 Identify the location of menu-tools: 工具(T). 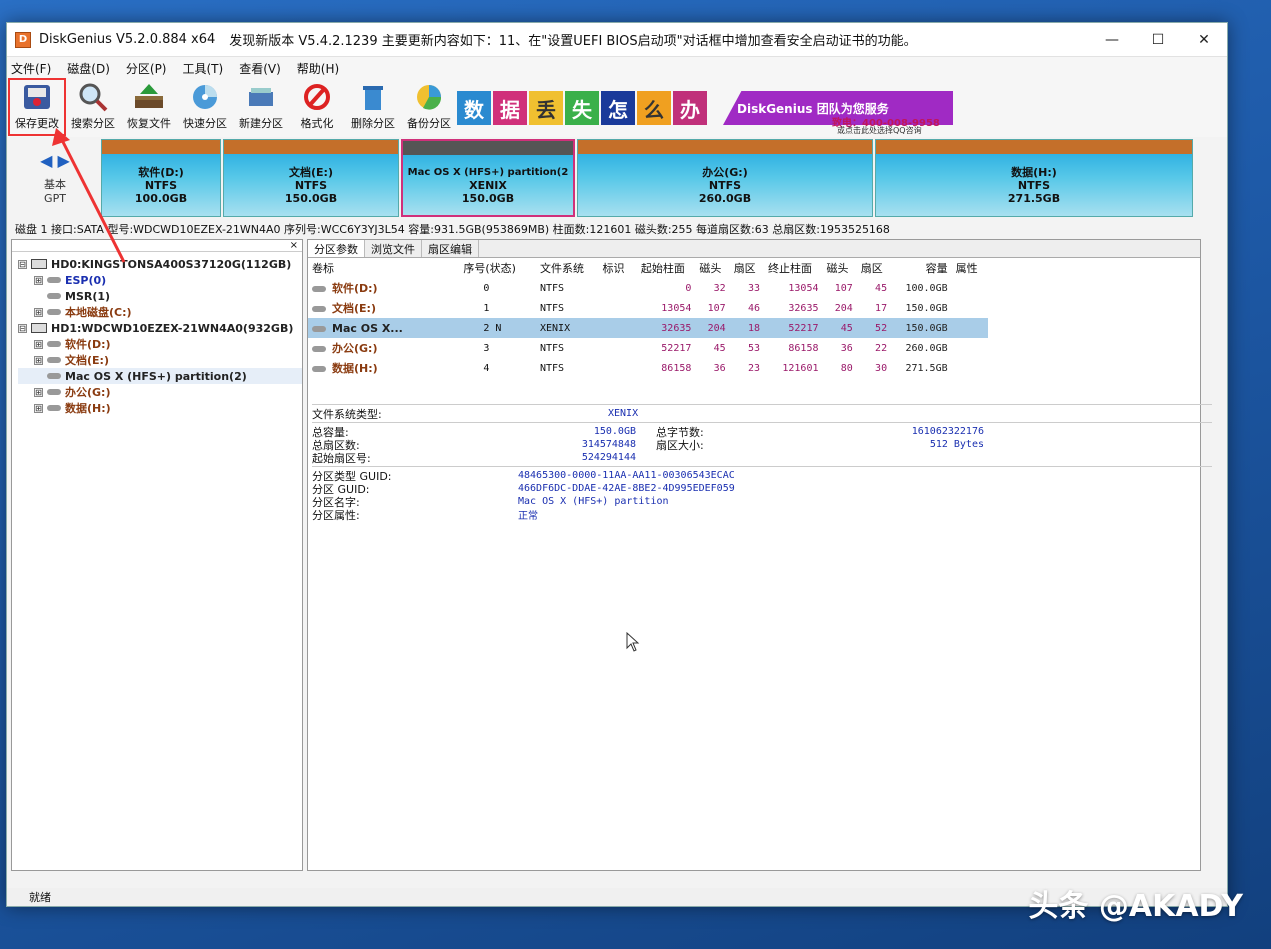
(203, 68).